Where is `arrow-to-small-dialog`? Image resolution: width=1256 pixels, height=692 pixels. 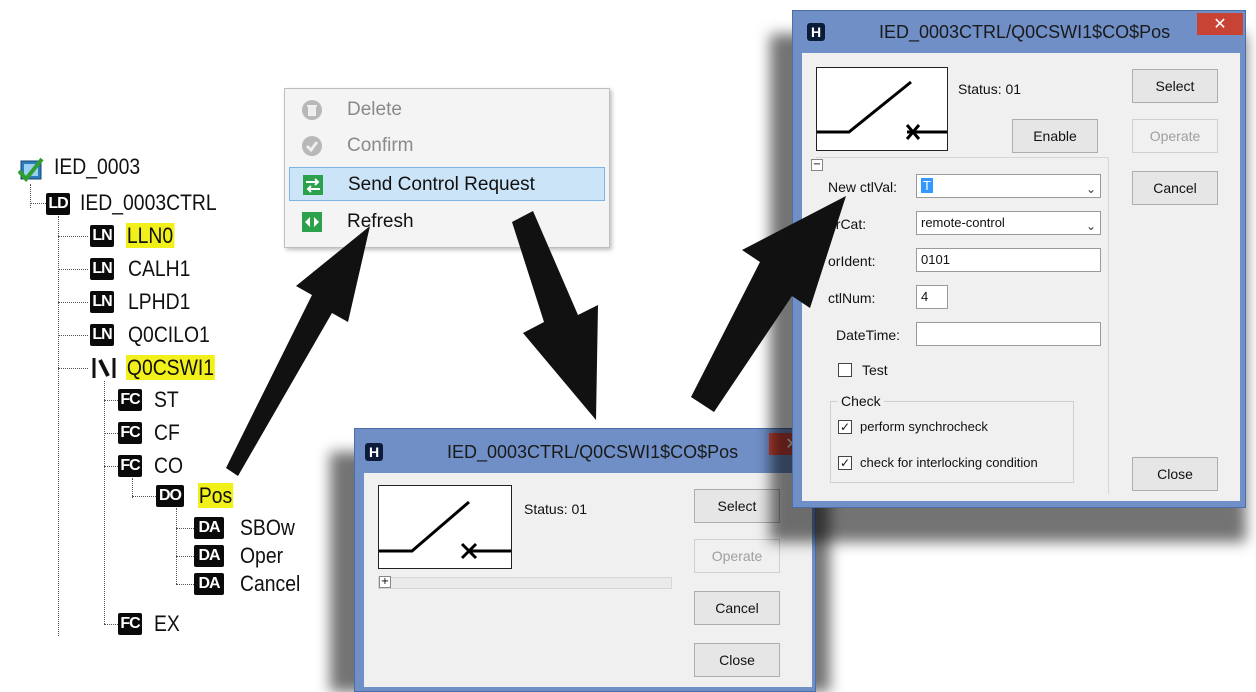
arrow-to-small-dialog is located at coordinates (555, 315).